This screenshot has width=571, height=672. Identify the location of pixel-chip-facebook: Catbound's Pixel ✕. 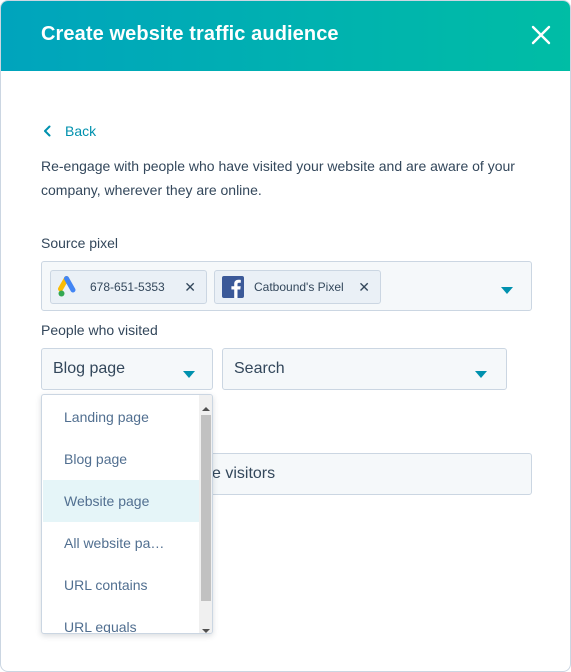
(297, 287).